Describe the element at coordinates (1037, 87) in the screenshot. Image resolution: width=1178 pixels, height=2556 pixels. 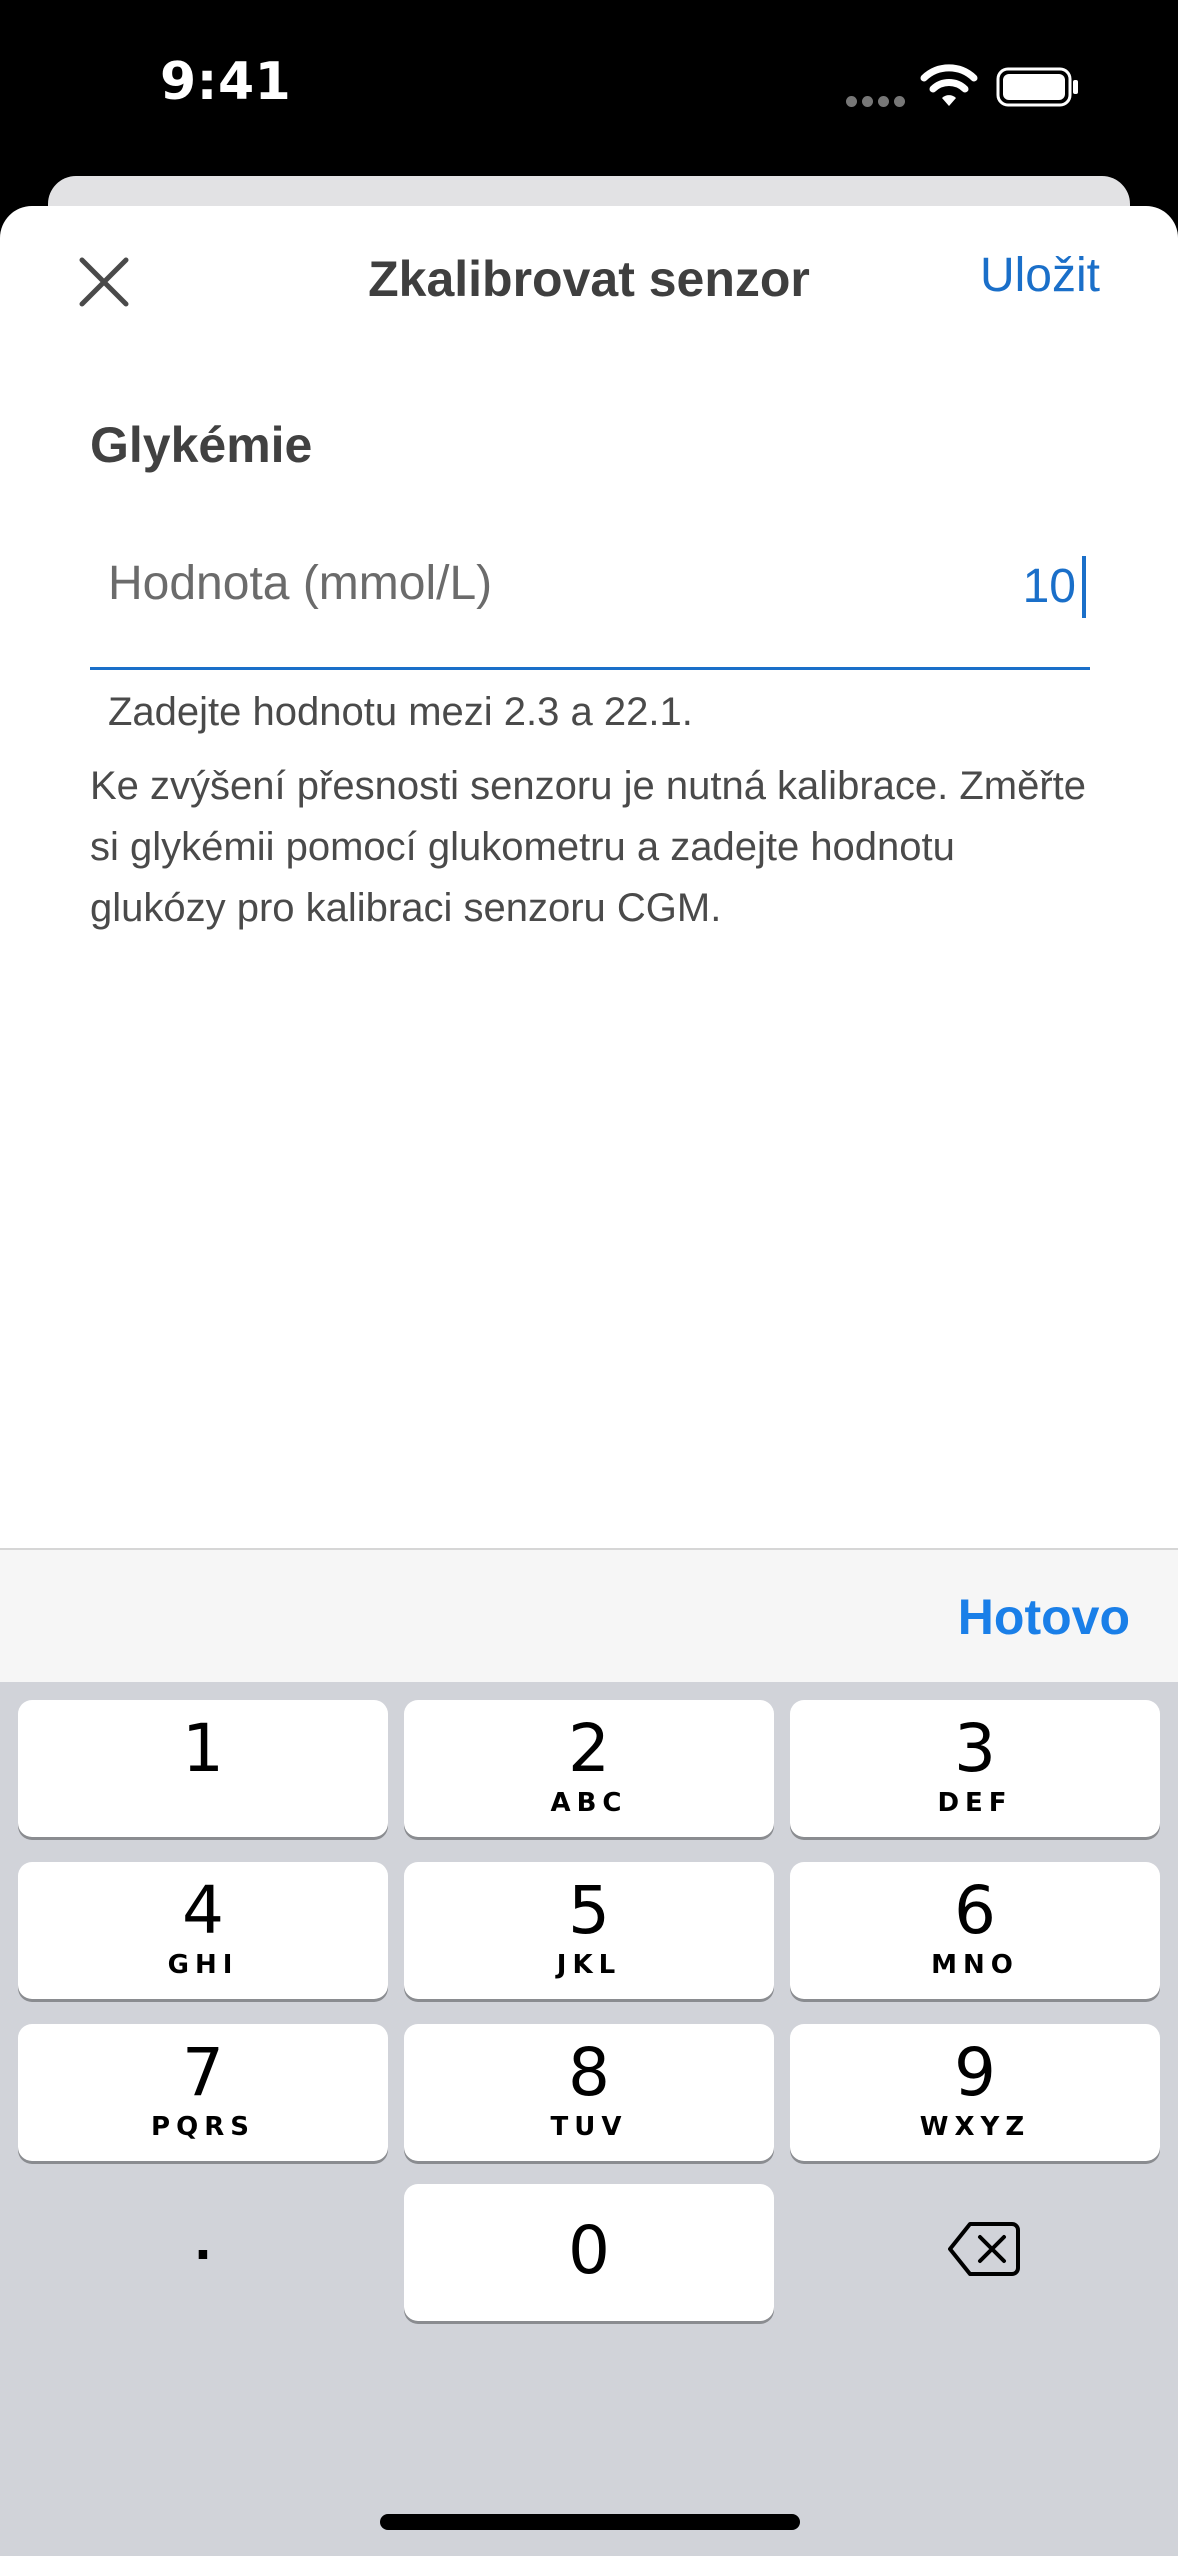
I see `battery-icon` at that location.